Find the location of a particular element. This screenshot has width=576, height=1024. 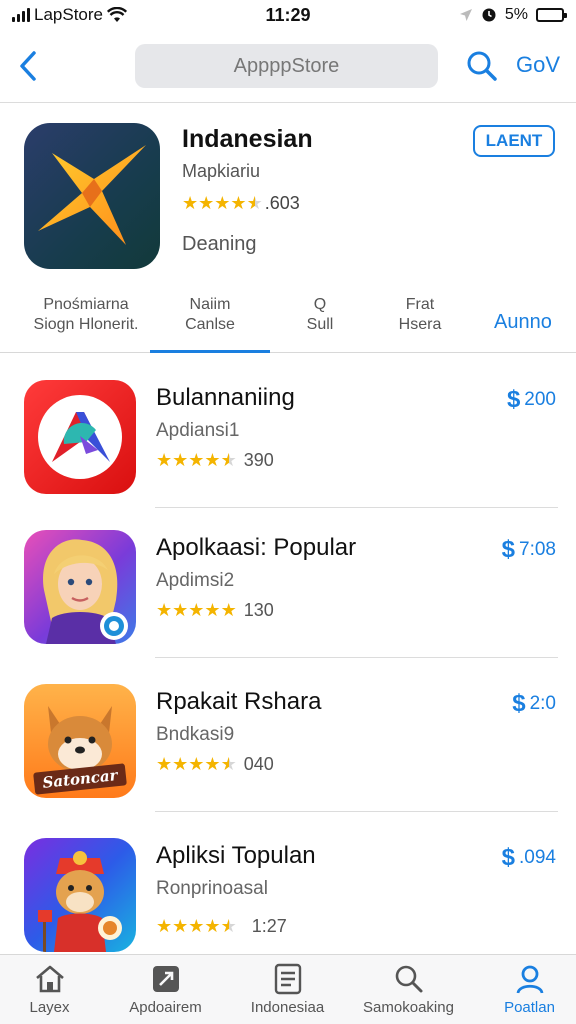

tab-bar-label: Poatlan is located at coordinates (529, 1007).